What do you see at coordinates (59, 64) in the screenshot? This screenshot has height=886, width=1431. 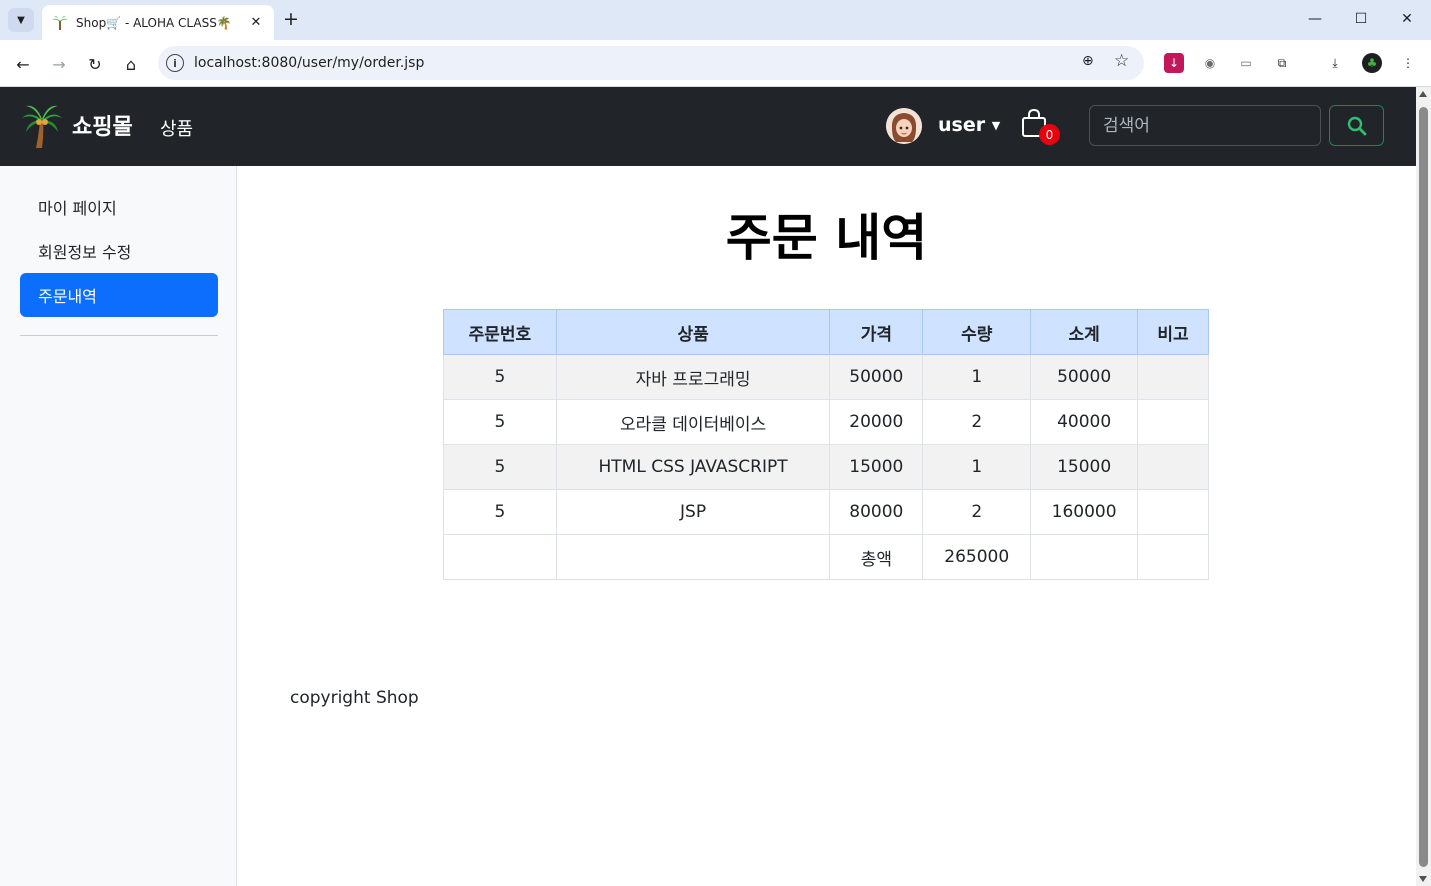 I see `forward-icon: →` at bounding box center [59, 64].